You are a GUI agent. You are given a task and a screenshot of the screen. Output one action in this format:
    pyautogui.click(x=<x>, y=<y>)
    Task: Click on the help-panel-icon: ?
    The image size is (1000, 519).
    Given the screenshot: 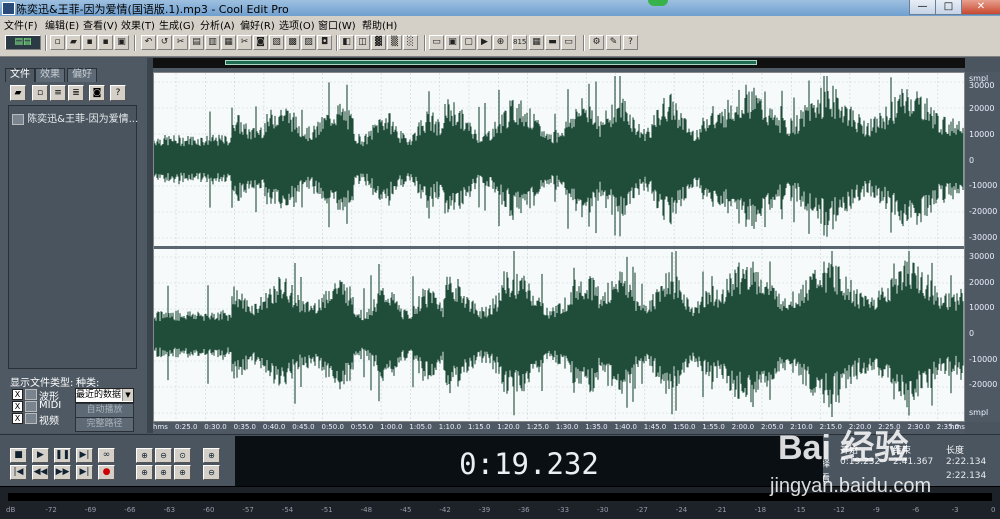 What is the action you would take?
    pyautogui.click(x=118, y=93)
    